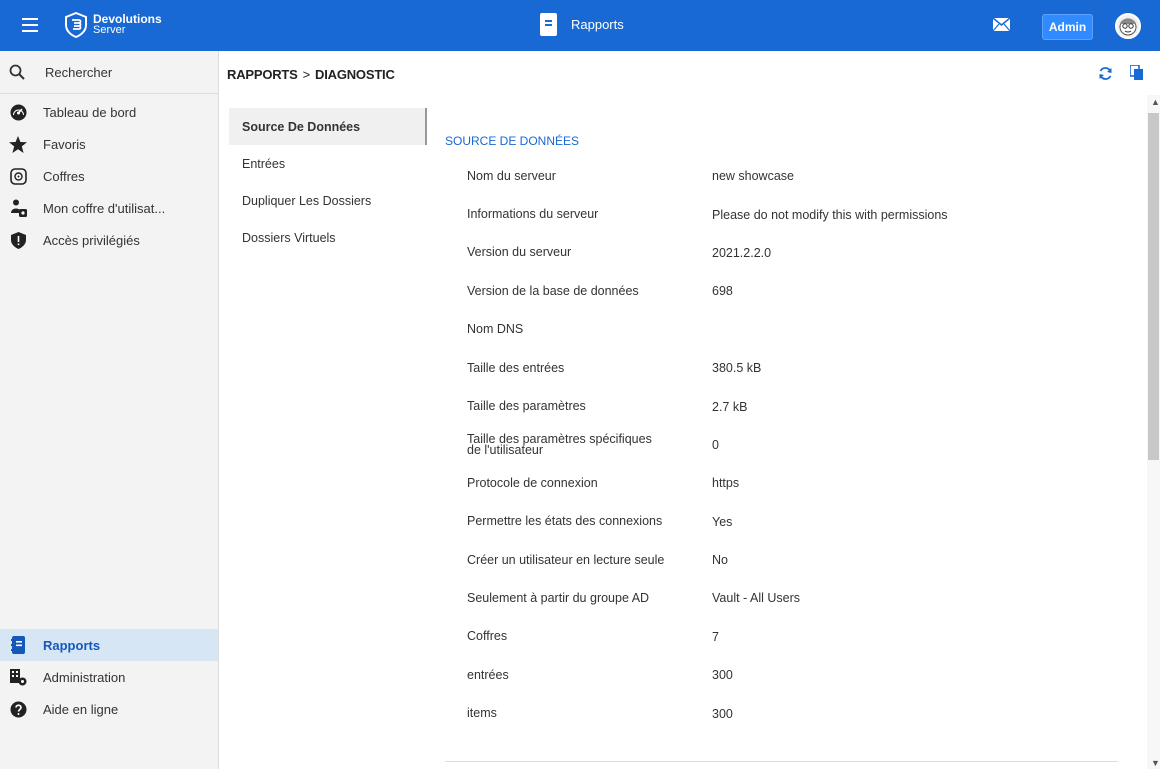  What do you see at coordinates (790, 675) in the screenshot?
I see `info-row: entrées 300` at bounding box center [790, 675].